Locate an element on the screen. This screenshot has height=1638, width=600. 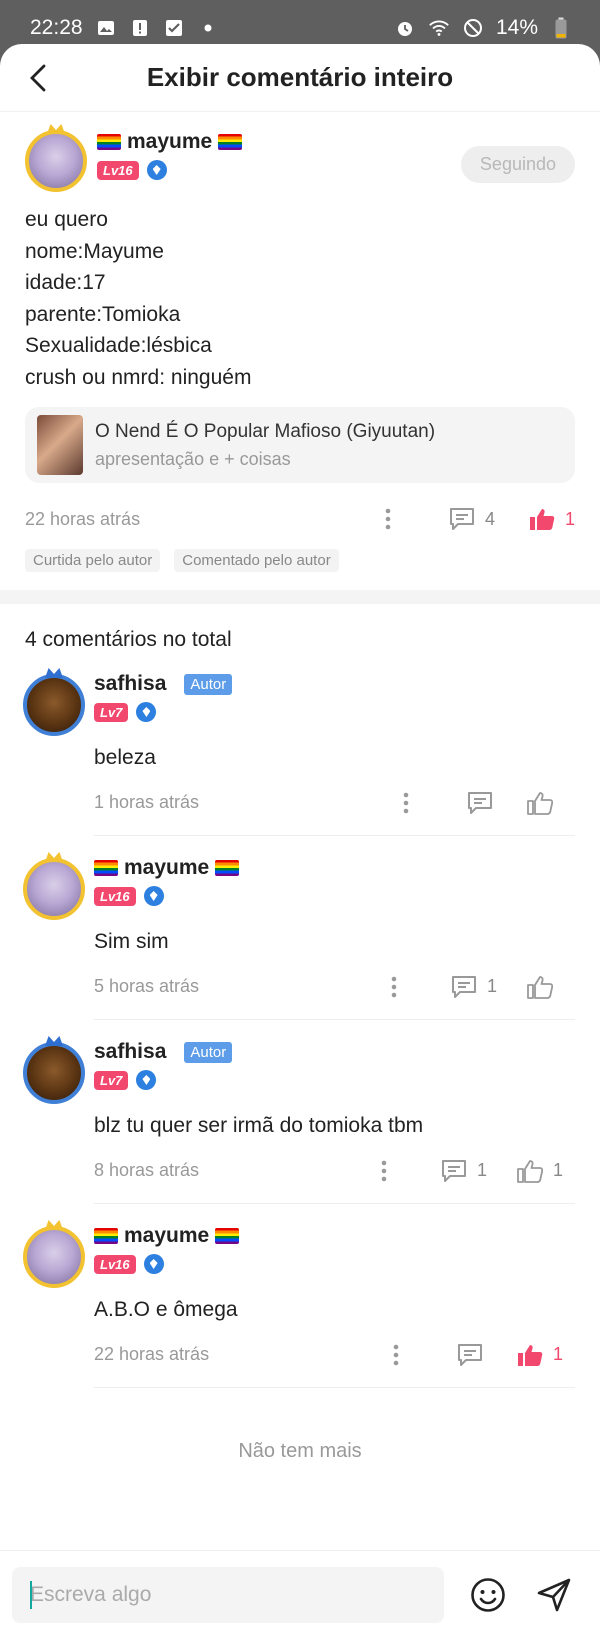
reply-meta: 8 horas atrás 1 1 is located at coordinates (334, 1171).